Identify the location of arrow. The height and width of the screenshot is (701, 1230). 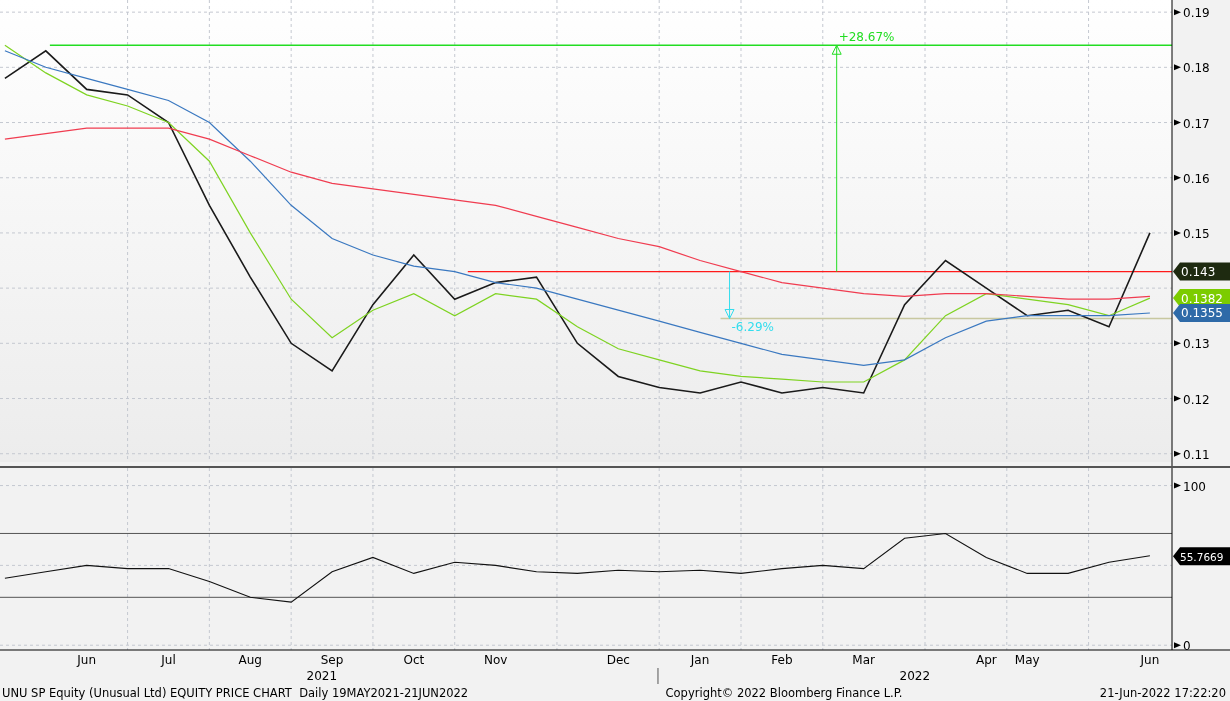
(729, 295).